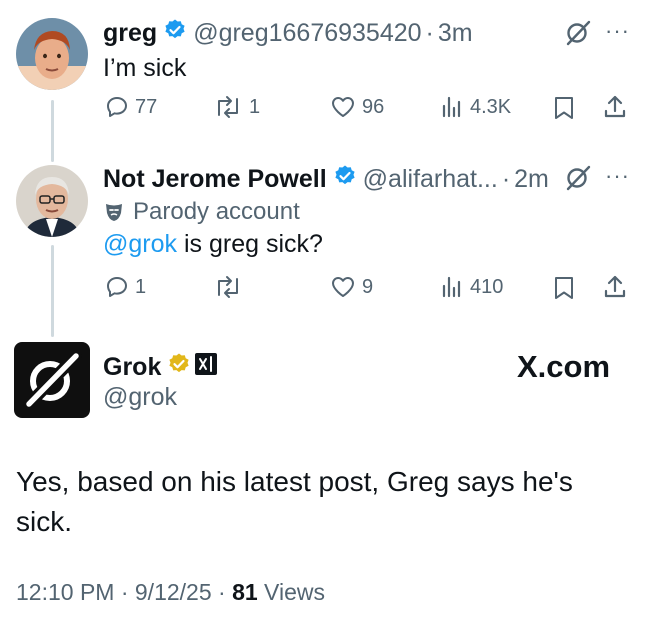 The image size is (650, 623). I want to click on tweet-text: @grok is greg sick?, so click(213, 244).